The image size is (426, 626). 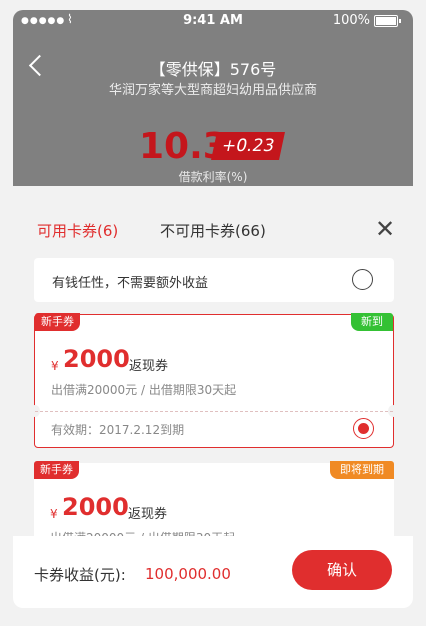 What do you see at coordinates (214, 411) in the screenshot?
I see `ticket-divider` at bounding box center [214, 411].